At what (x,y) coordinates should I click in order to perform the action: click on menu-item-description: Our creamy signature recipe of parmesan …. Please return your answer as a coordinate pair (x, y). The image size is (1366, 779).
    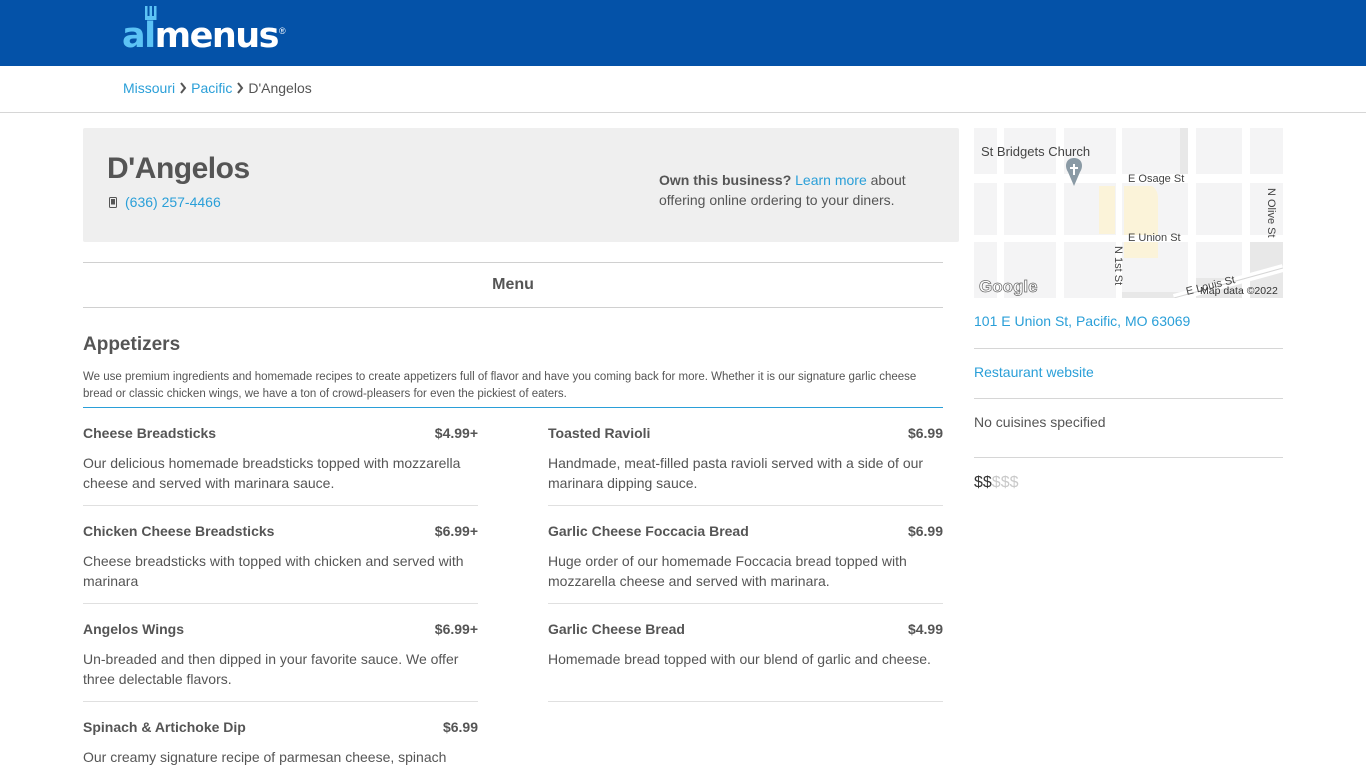
    Looking at the image, I should click on (265, 757).